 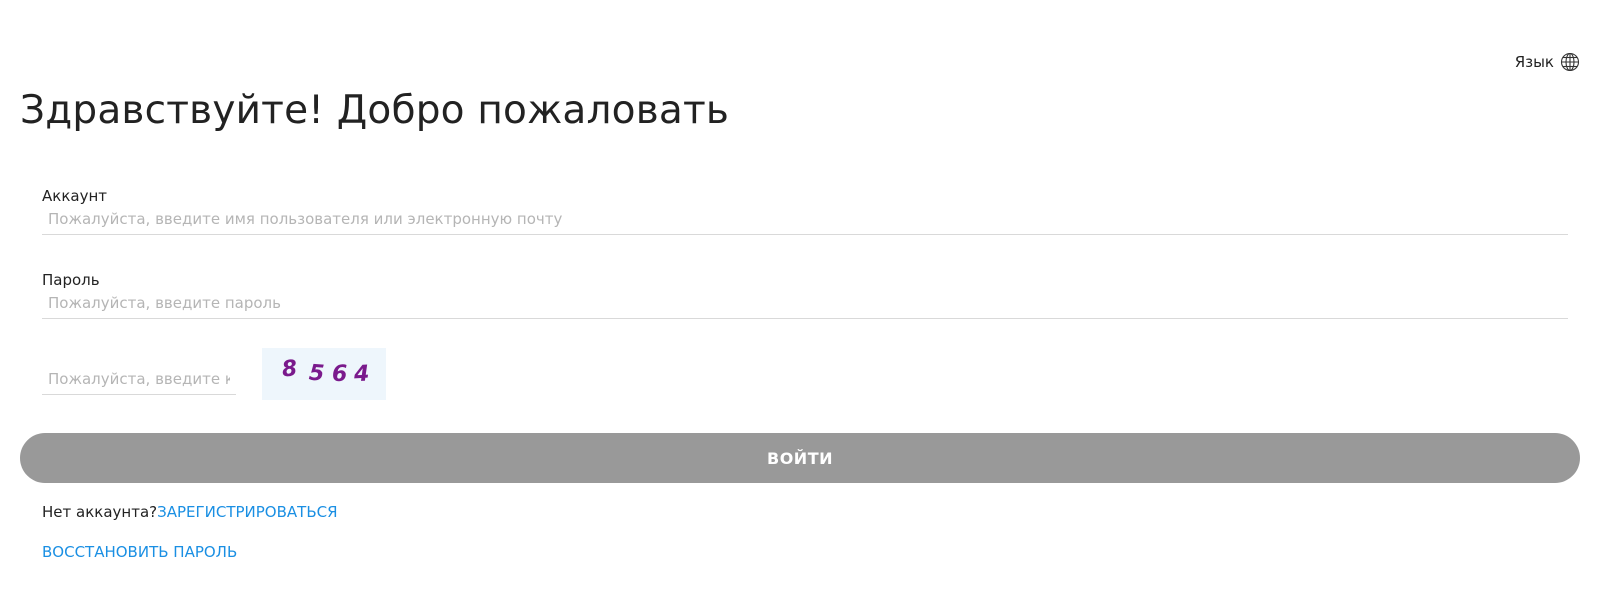 I want to click on captcha-image: 8 5 6 4, so click(x=324, y=374).